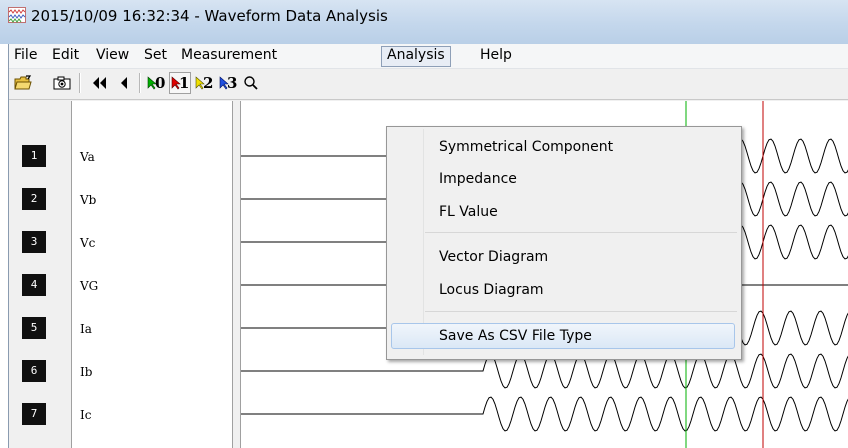 The width and height of the screenshot is (848, 448). I want to click on menu-file: File, so click(25, 55).